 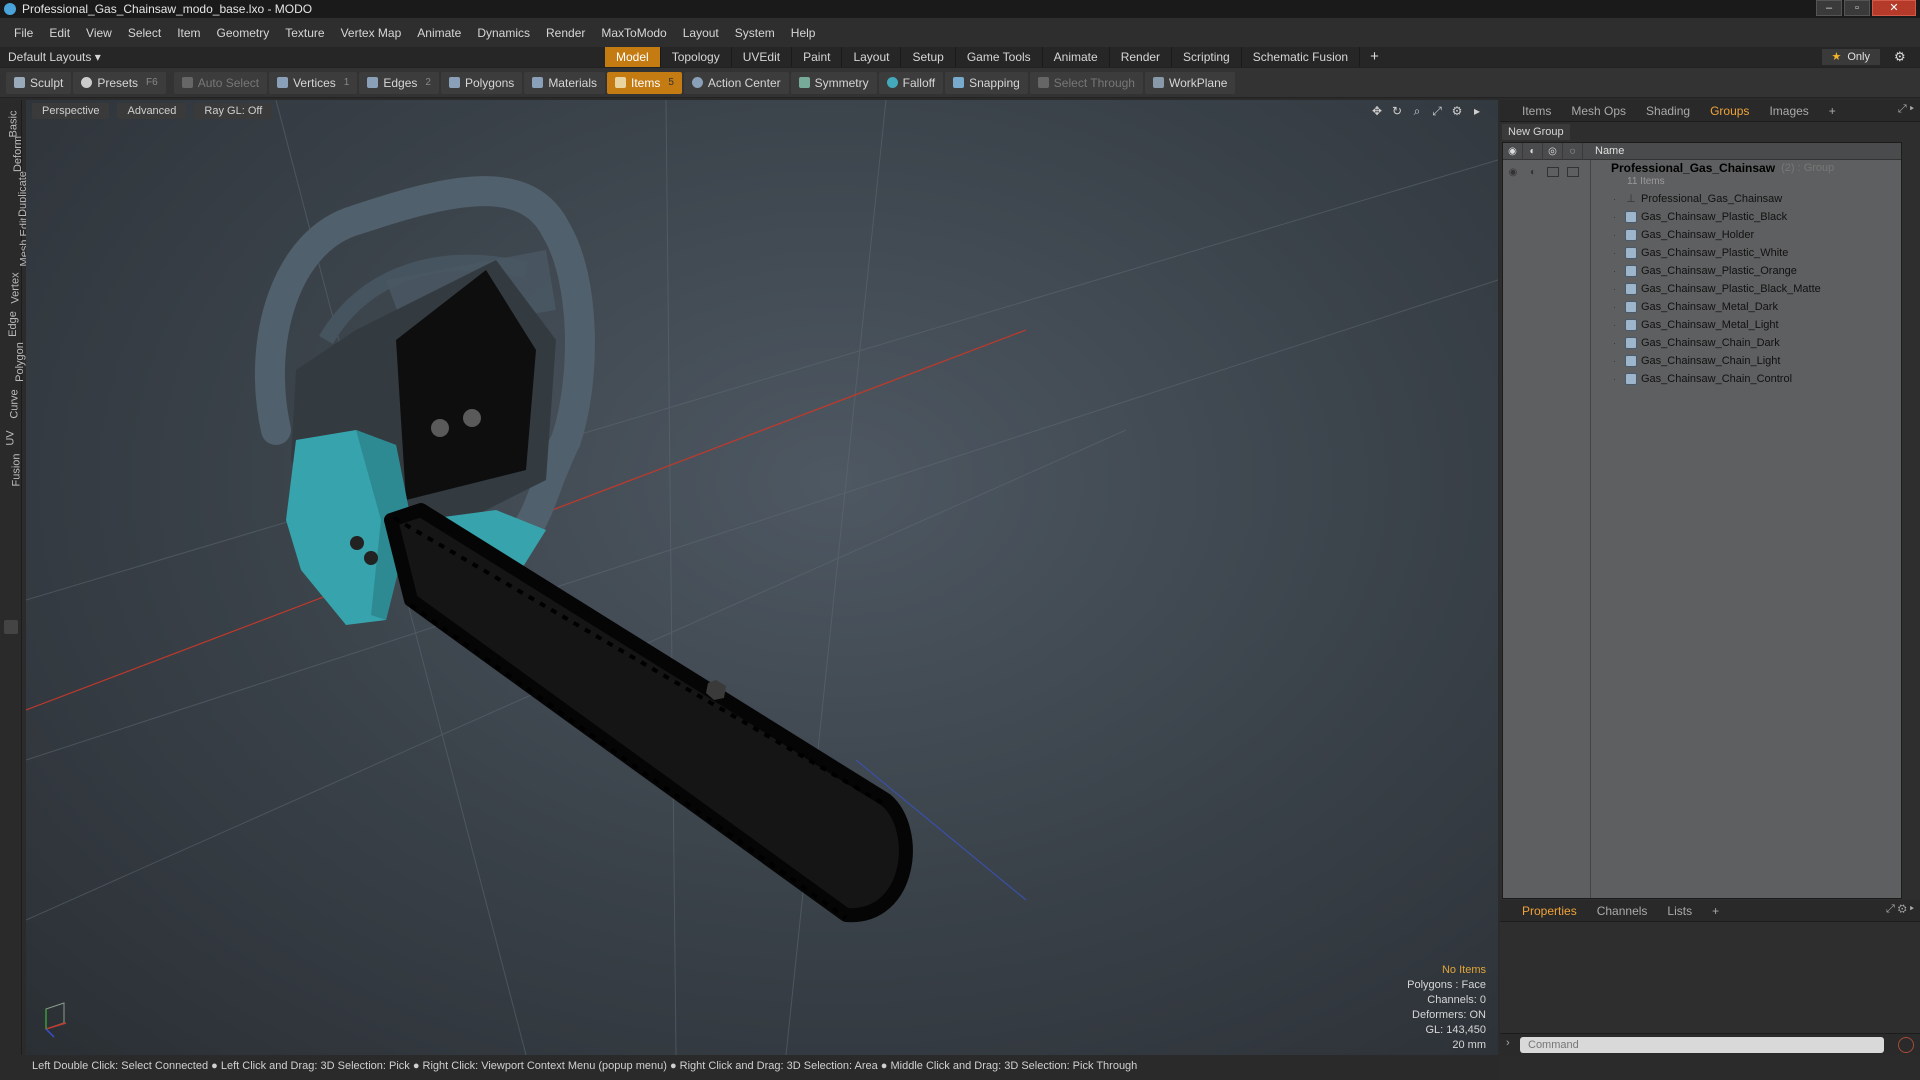 I want to click on left-tab-duplicate: Duplicate, so click(x=14, y=194).